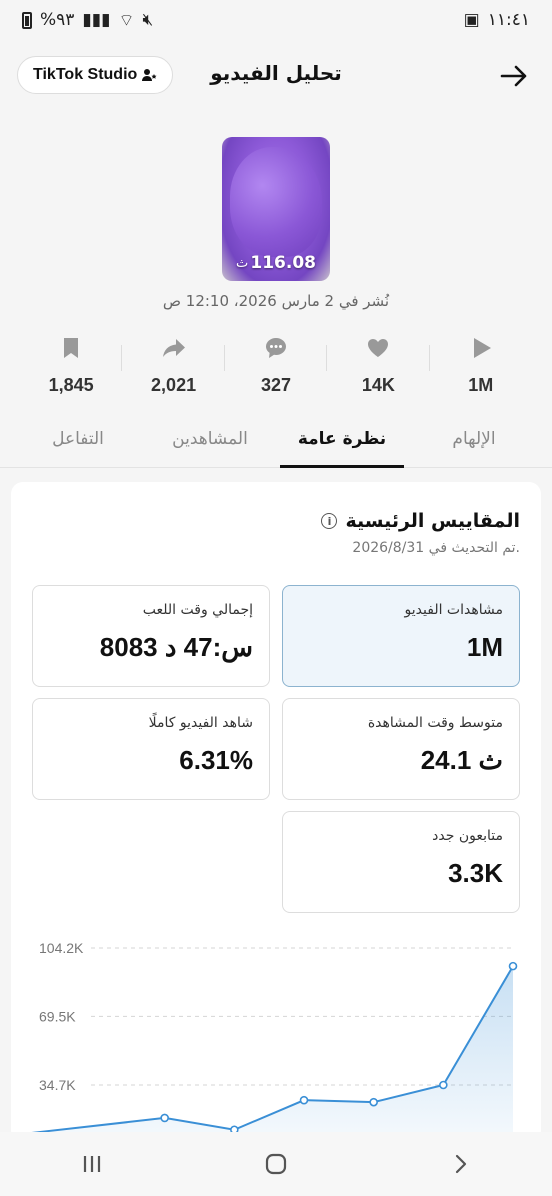 Image resolution: width=552 pixels, height=1196 pixels. What do you see at coordinates (401, 862) in the screenshot?
I see `metric-new-followers: متابعون جدد 3.3K` at bounding box center [401, 862].